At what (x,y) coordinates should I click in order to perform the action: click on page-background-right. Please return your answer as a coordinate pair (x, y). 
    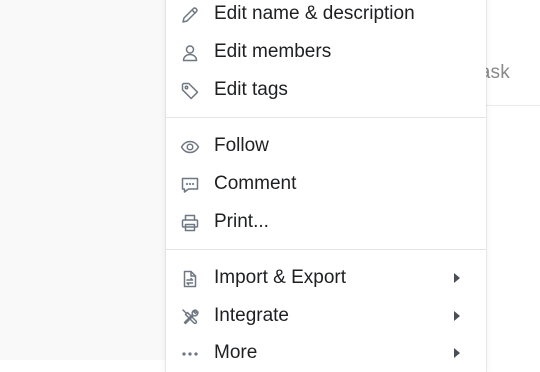
    Looking at the image, I should click on (513, 180).